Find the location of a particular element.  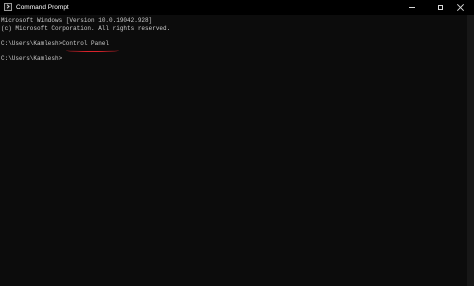

maximize-icon is located at coordinates (440, 7).